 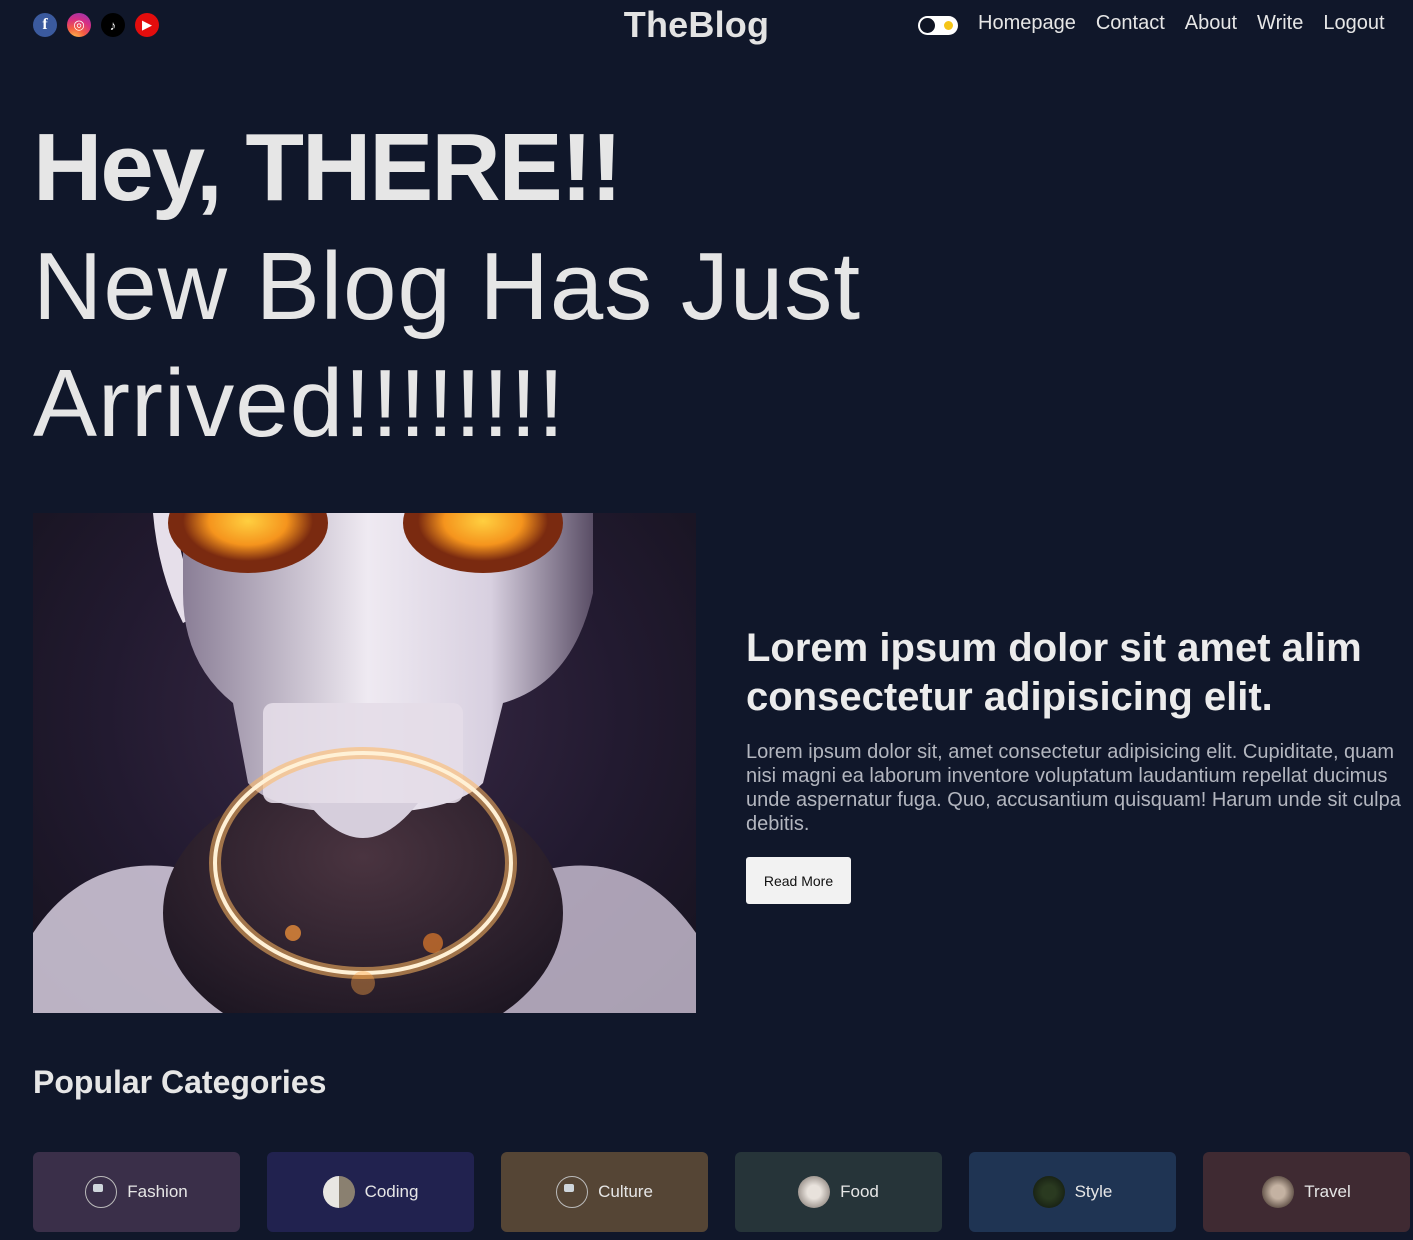 I want to click on category-label: Culture, so click(x=625, y=1191).